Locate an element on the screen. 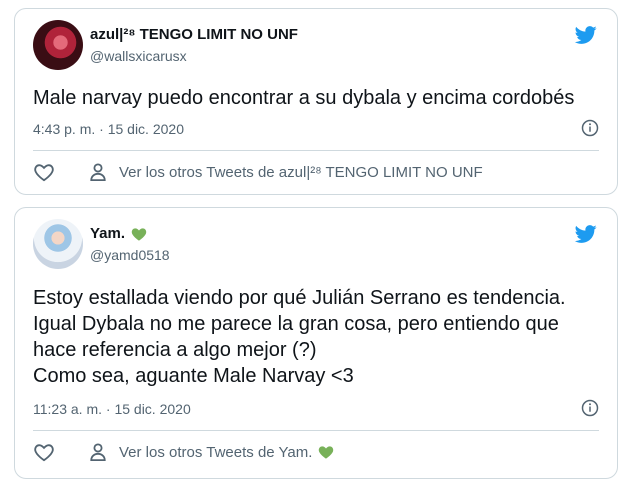 This screenshot has height=483, width=626. more-tweets-link: Ver los otros Tweets de Yam. is located at coordinates (226, 452).